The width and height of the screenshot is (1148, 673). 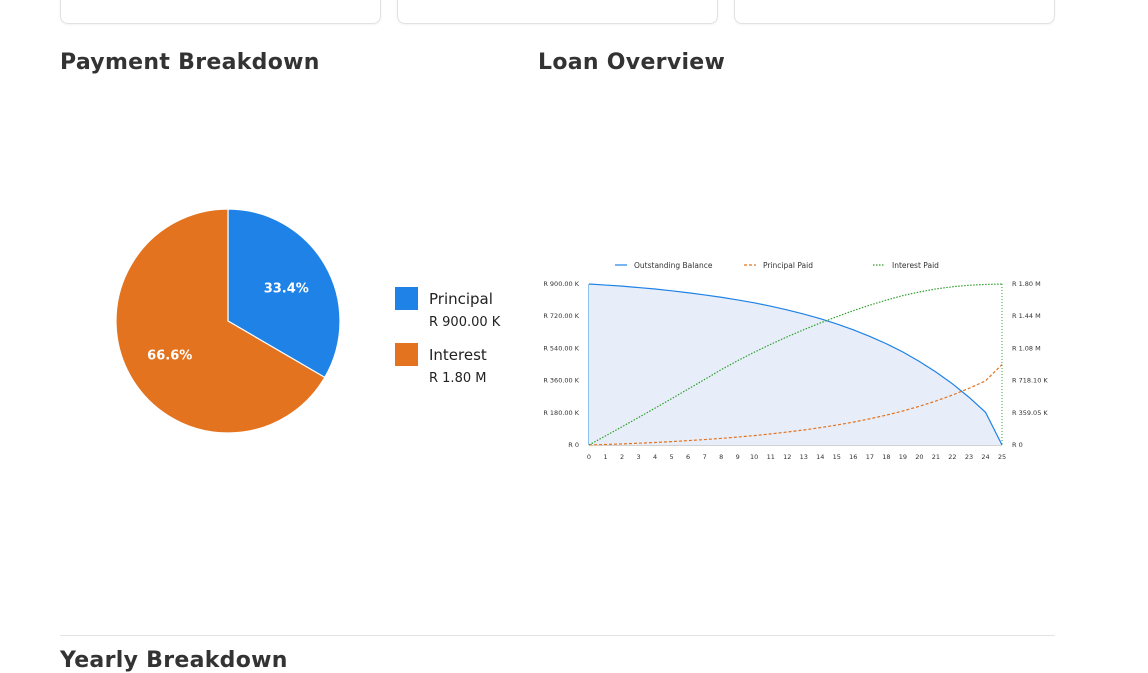 I want to click on loan-overview-title: Loan Overview, so click(x=632, y=62).